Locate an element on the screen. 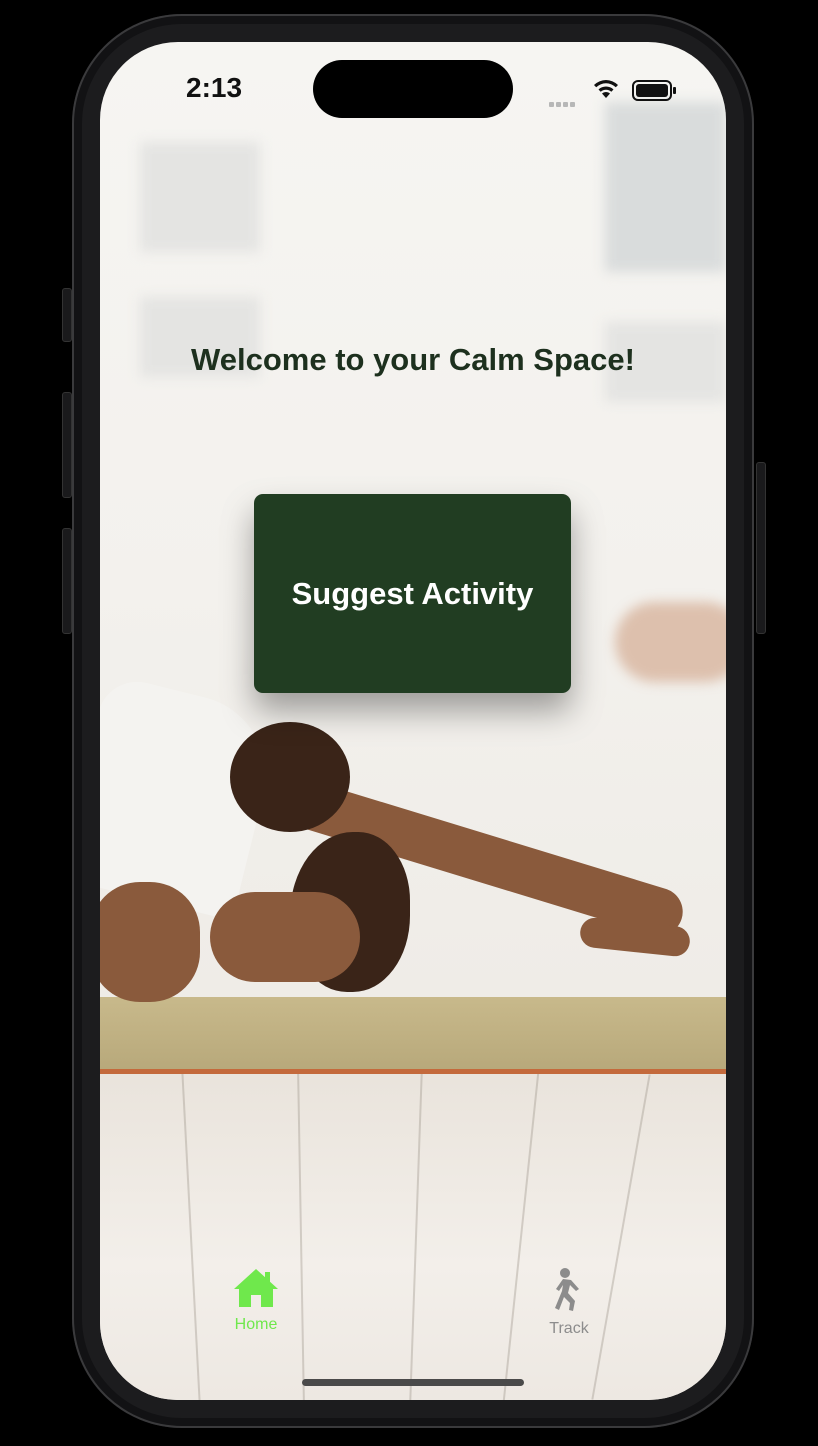 This screenshot has height=1446, width=818. tab-home: Home is located at coordinates (256, 1300).